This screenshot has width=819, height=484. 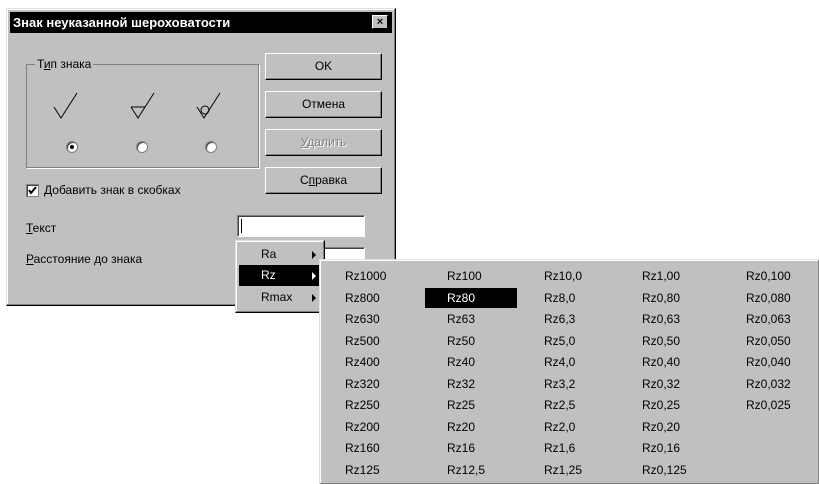 I want to click on sign-type-radio-basic, so click(x=72, y=147).